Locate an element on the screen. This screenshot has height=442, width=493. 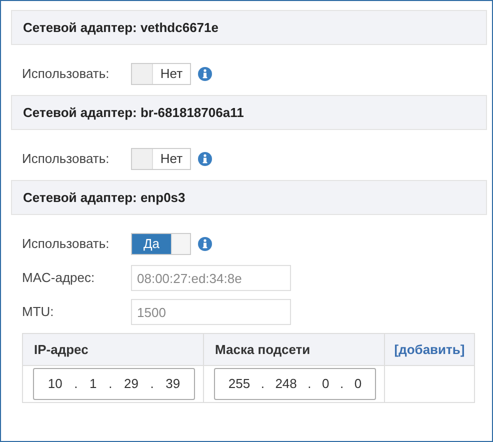
column-header: IP-адрес is located at coordinates (113, 349).